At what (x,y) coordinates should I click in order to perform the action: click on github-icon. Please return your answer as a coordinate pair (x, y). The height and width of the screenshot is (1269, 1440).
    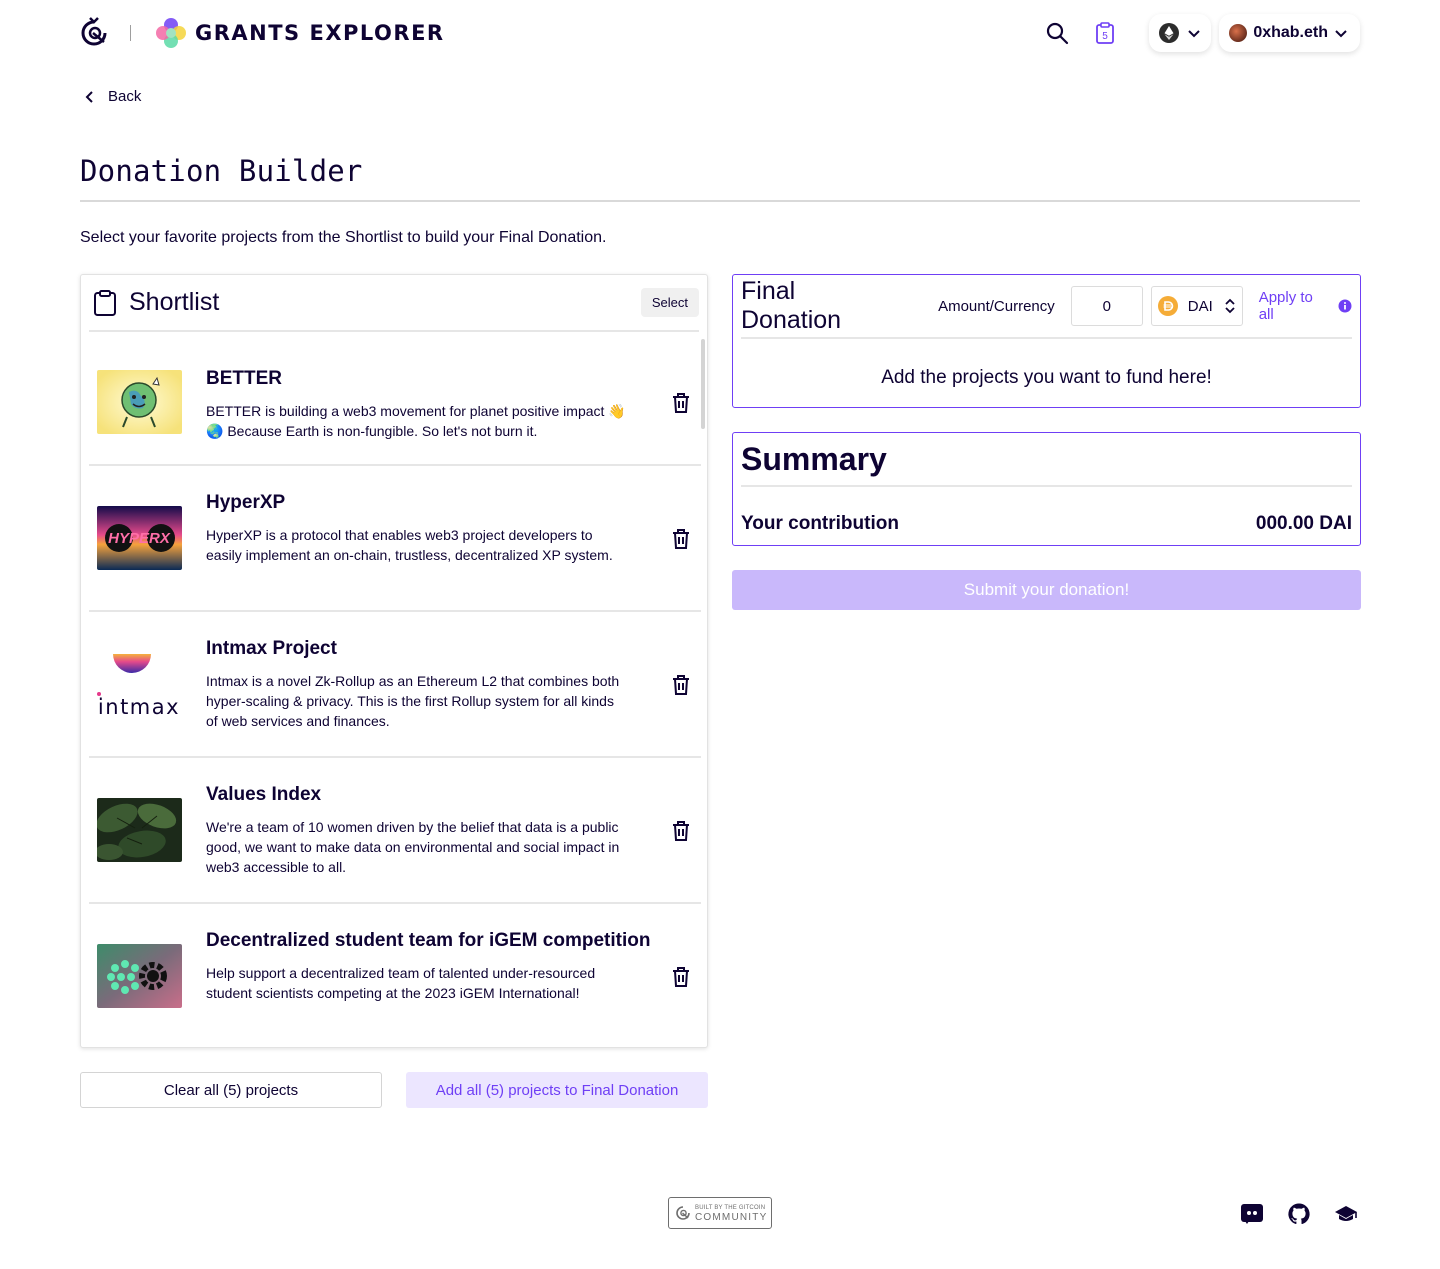
    Looking at the image, I should click on (1299, 1214).